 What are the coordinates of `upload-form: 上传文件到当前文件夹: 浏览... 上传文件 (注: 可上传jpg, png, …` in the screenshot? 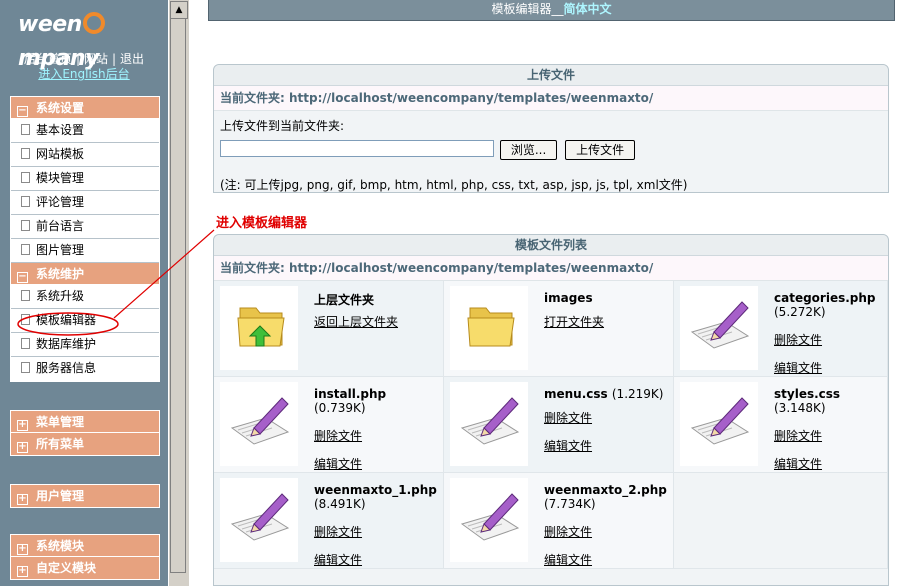 It's located at (551, 155).